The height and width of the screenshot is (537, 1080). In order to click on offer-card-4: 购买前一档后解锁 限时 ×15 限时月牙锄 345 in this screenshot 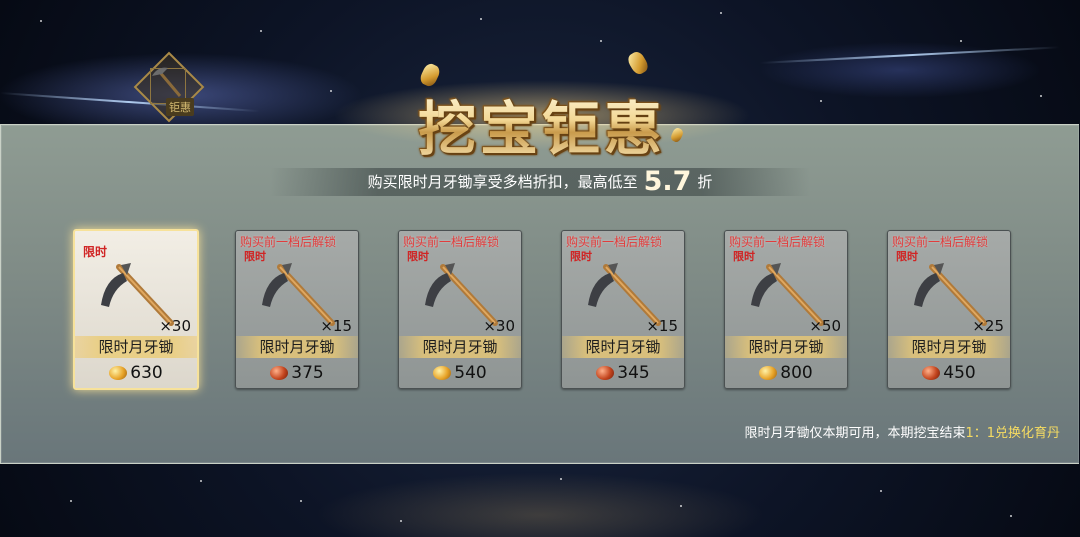, I will do `click(623, 309)`.